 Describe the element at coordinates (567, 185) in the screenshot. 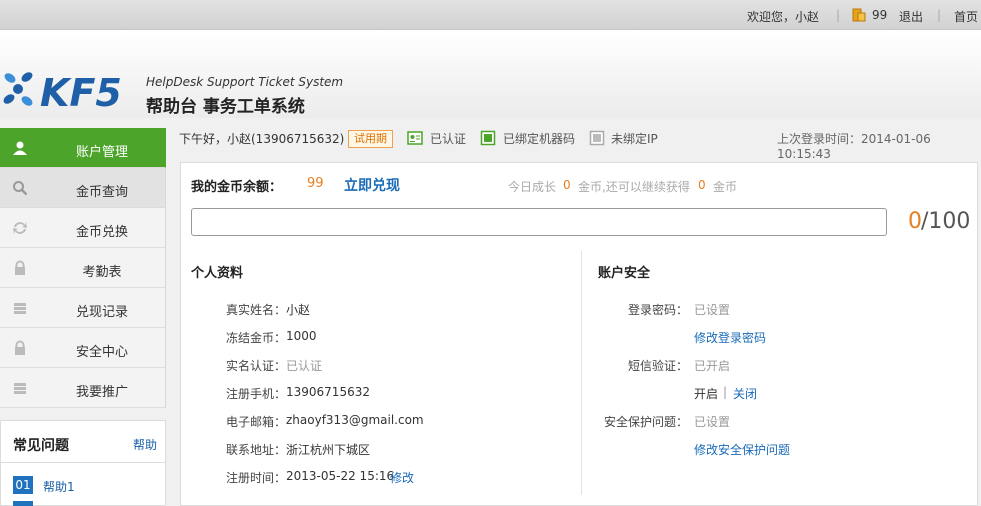

I see `growth-today: 0` at that location.